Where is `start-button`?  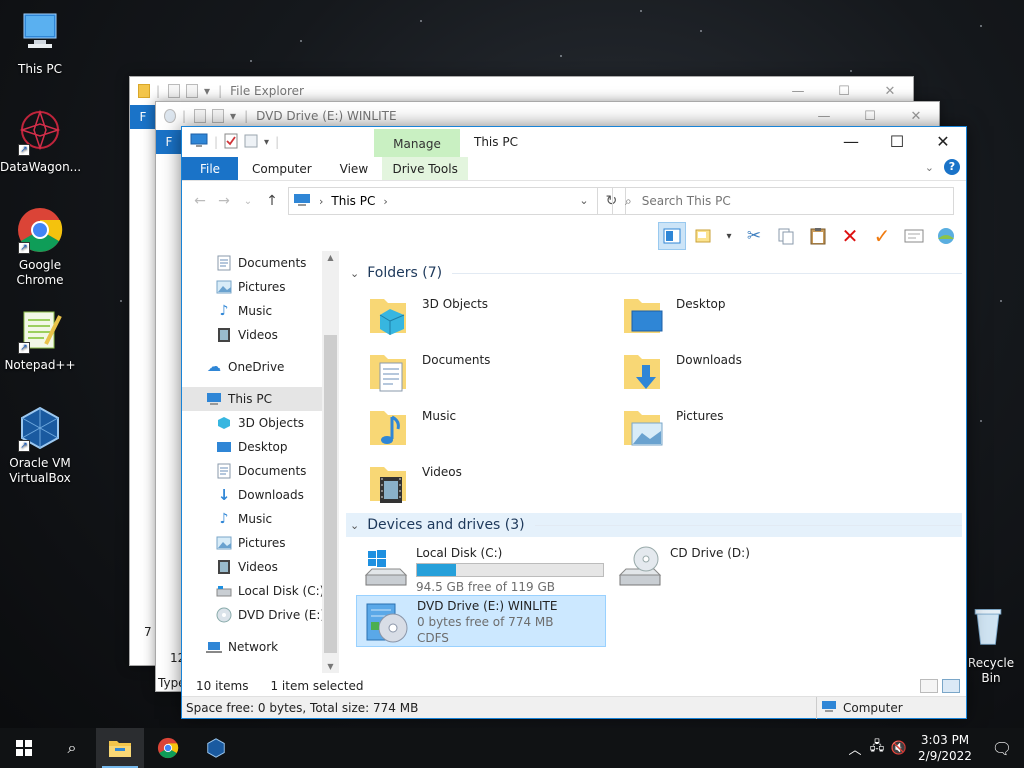
start-button is located at coordinates (24, 748).